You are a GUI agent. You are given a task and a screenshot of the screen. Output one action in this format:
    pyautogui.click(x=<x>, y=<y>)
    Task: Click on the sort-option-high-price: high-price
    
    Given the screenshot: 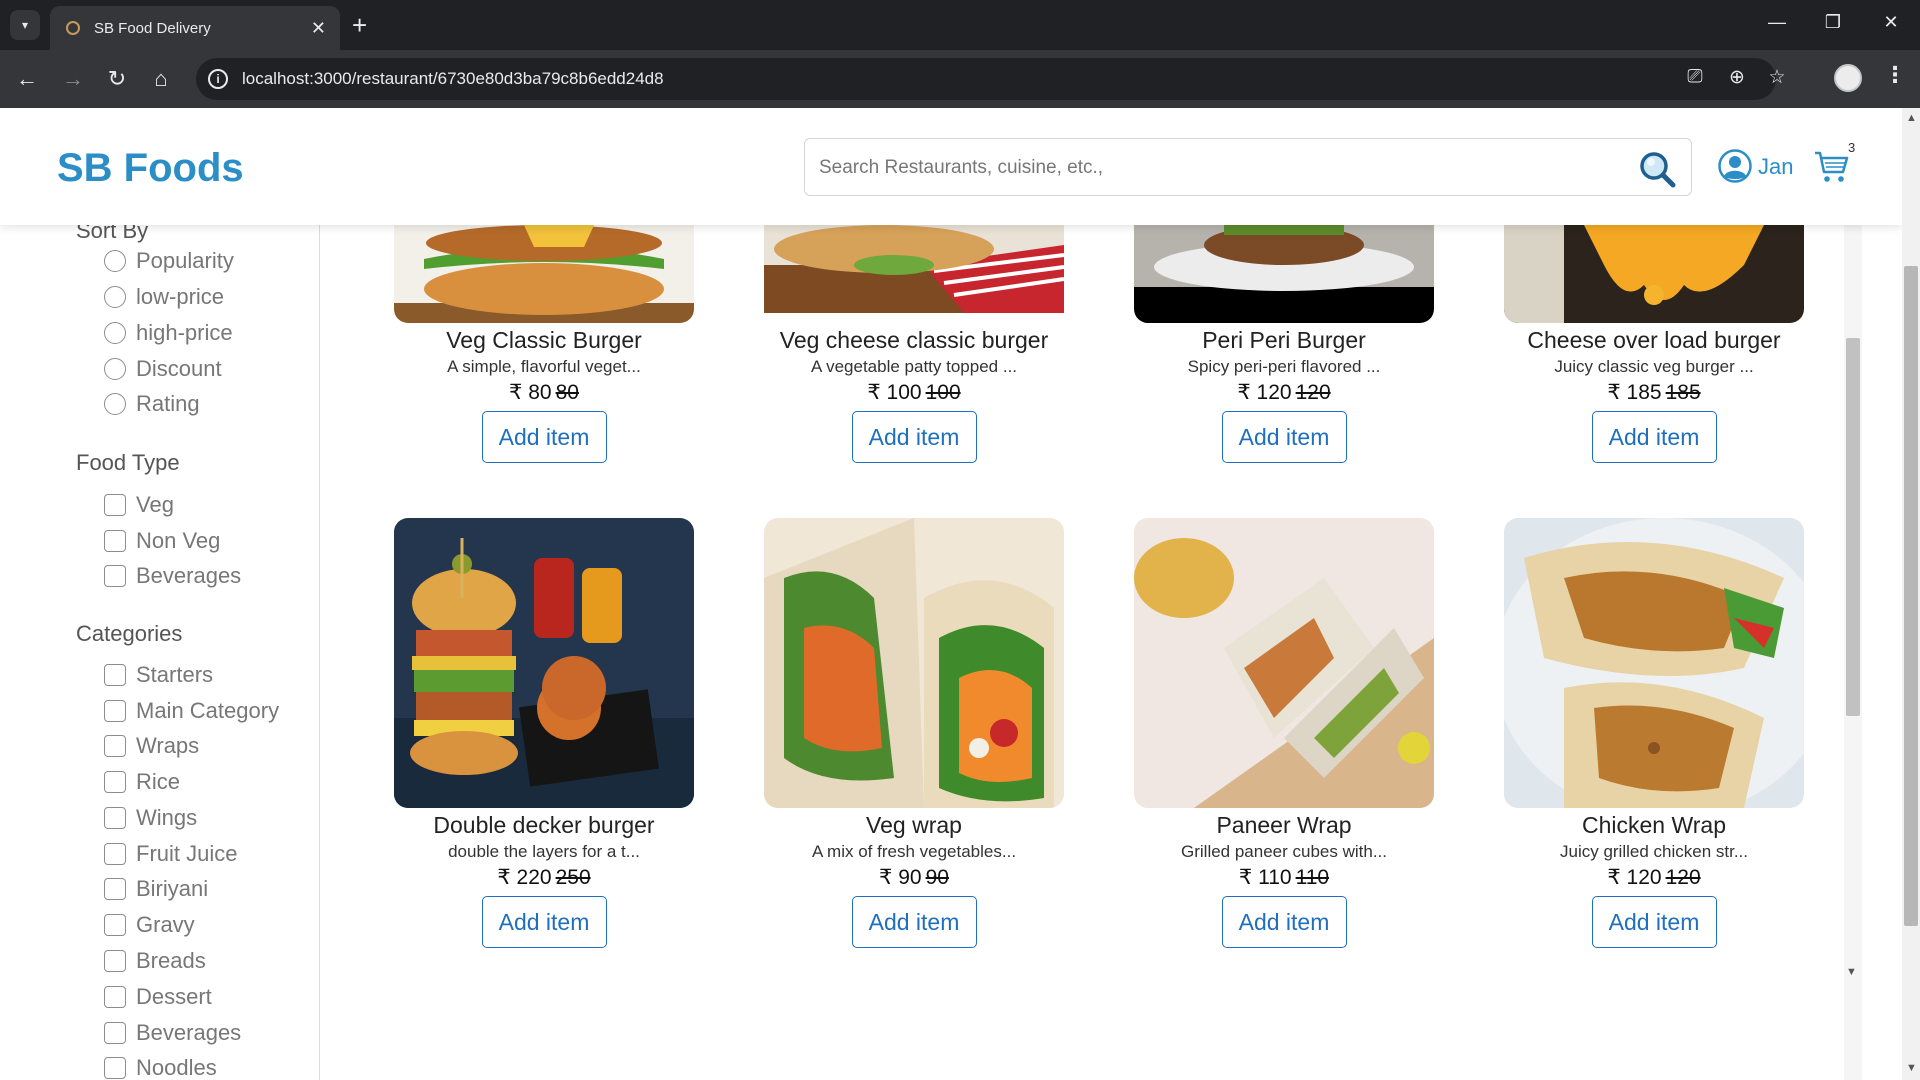 What is the action you would take?
    pyautogui.click(x=168, y=333)
    